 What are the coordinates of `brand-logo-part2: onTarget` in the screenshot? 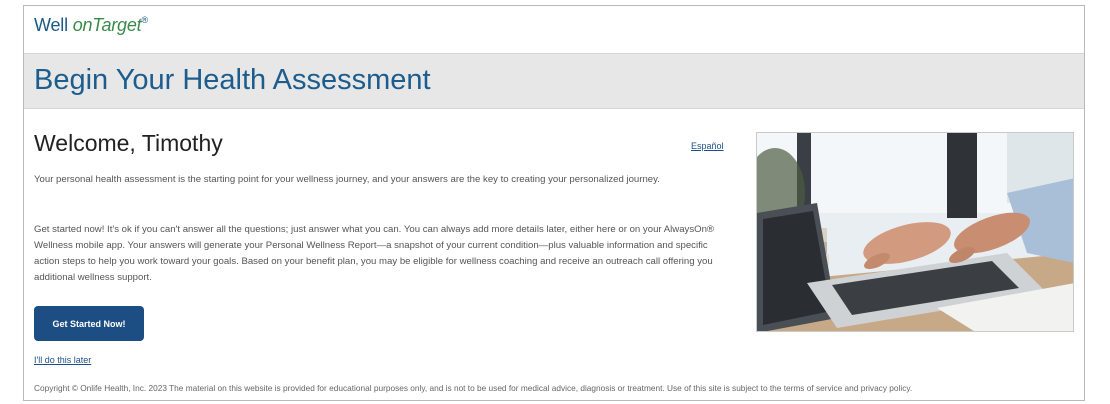 It's located at (107, 25).